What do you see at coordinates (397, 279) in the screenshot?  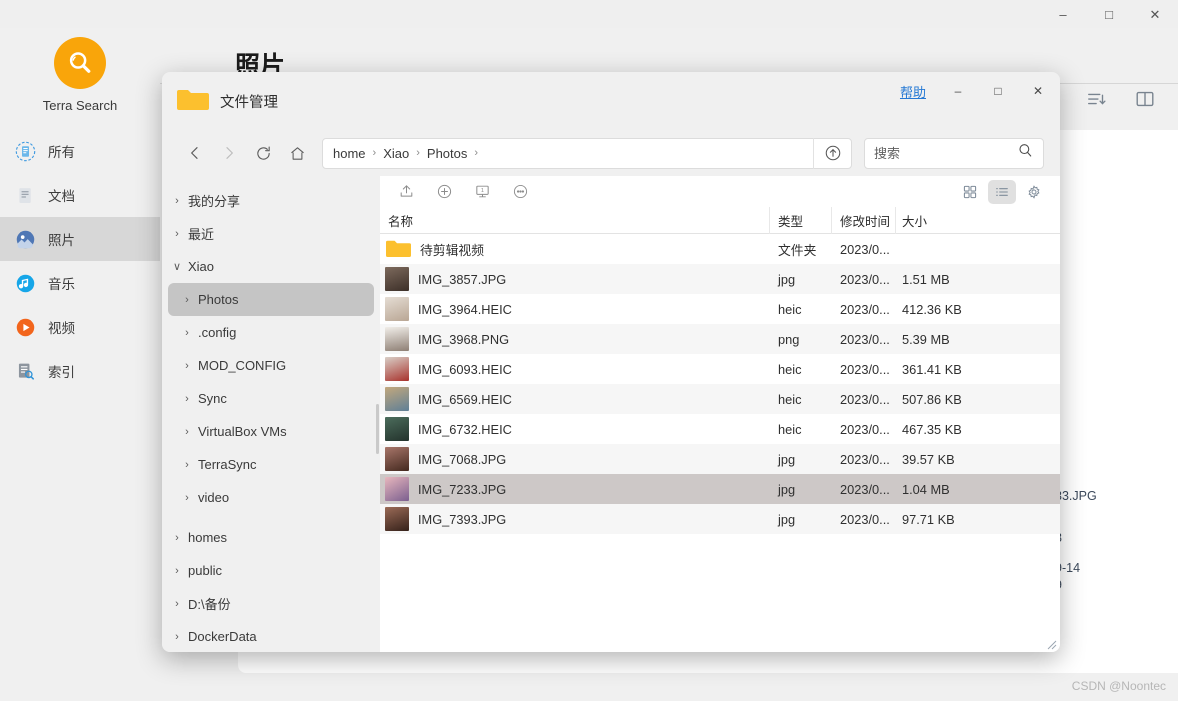 I see `file-thumbnail` at bounding box center [397, 279].